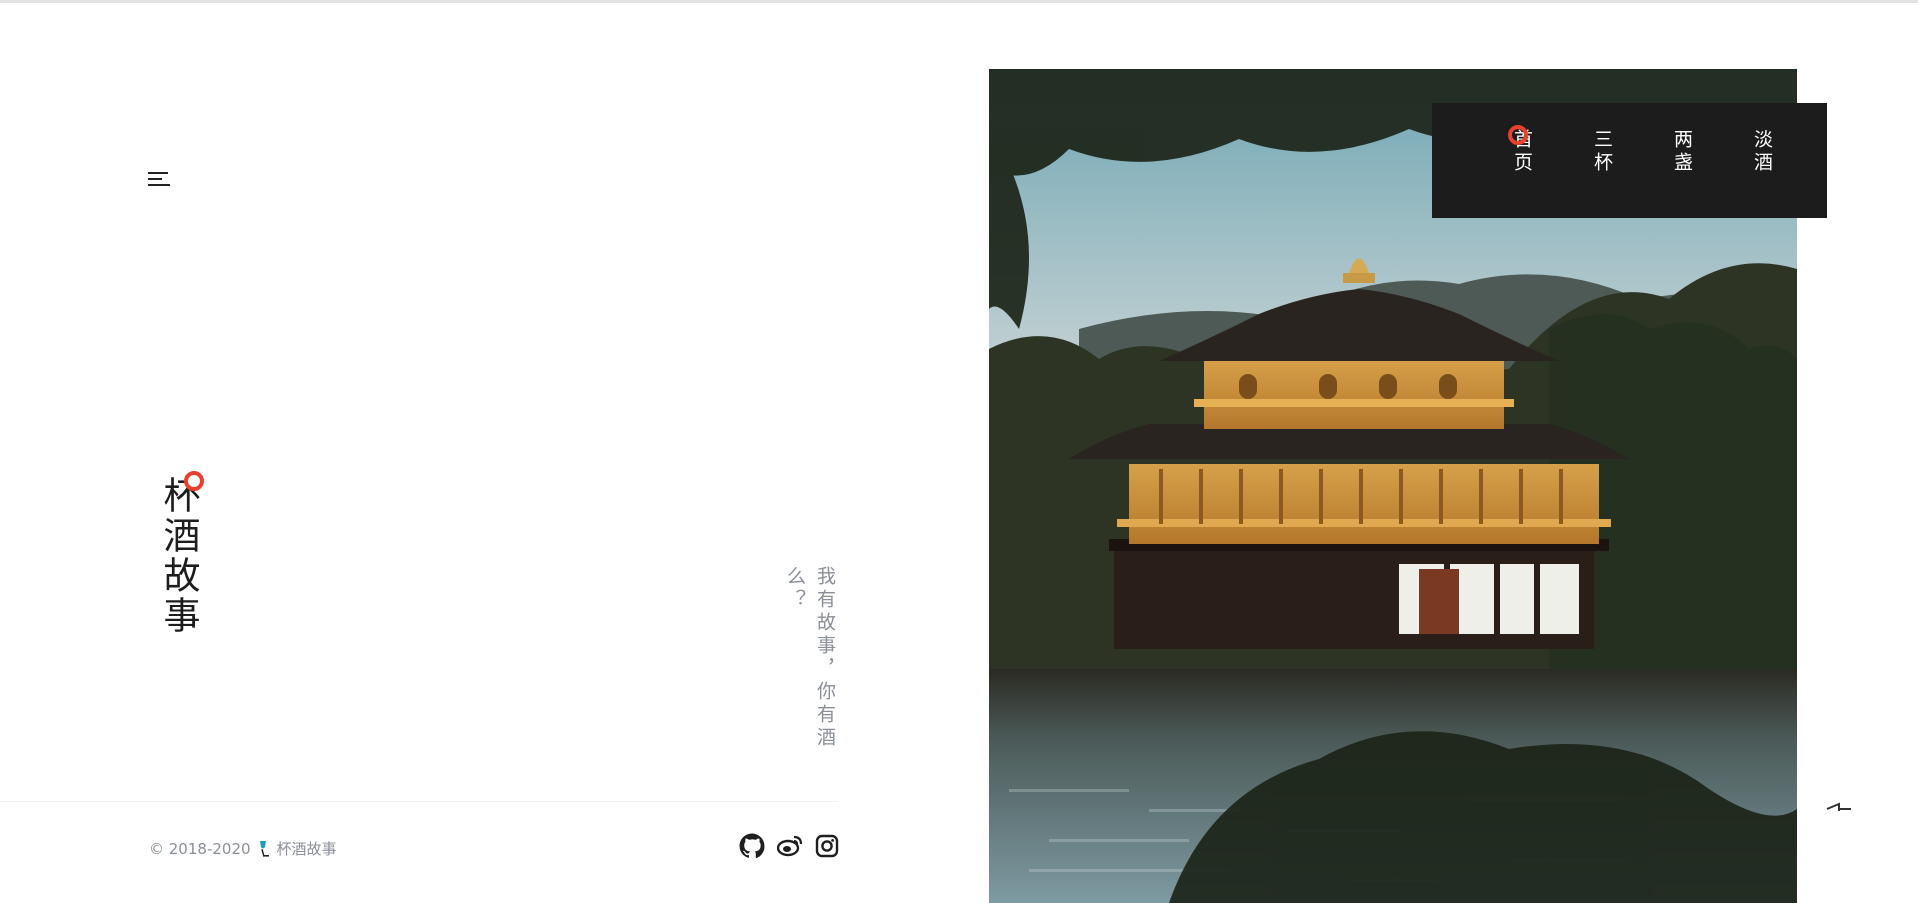 This screenshot has width=1918, height=903. Describe the element at coordinates (194, 481) in the screenshot. I see `logo-accent-dot` at that location.